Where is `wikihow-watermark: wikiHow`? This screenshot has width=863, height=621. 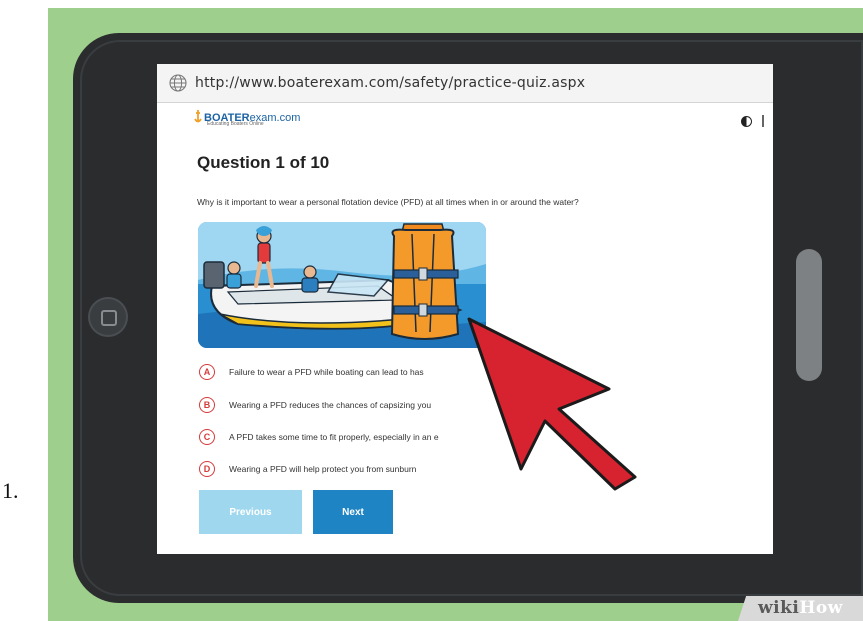
wikihow-watermark: wikiHow is located at coordinates (800, 608).